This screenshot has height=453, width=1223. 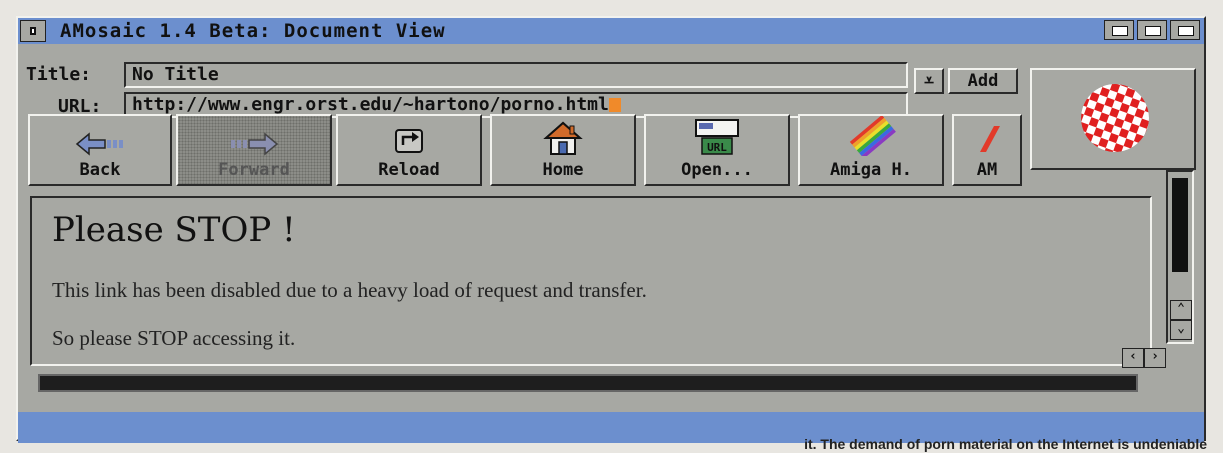 I want to click on vertical-scroll-thumb, so click(x=1180, y=225).